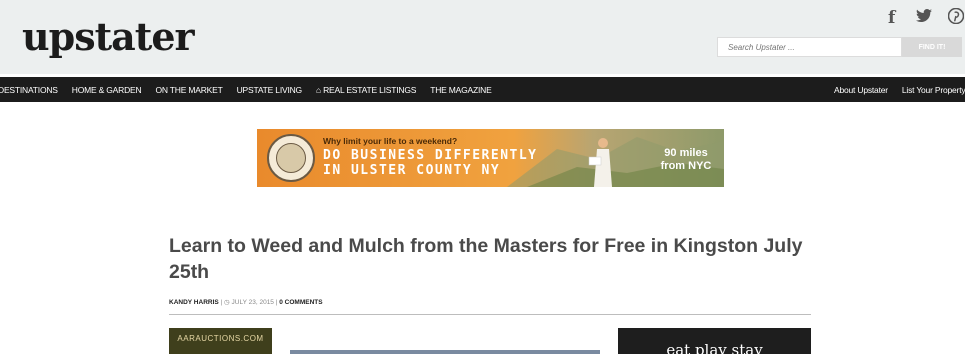 The width and height of the screenshot is (965, 354). I want to click on banner-miles: 90 miles from NYC, so click(686, 160).